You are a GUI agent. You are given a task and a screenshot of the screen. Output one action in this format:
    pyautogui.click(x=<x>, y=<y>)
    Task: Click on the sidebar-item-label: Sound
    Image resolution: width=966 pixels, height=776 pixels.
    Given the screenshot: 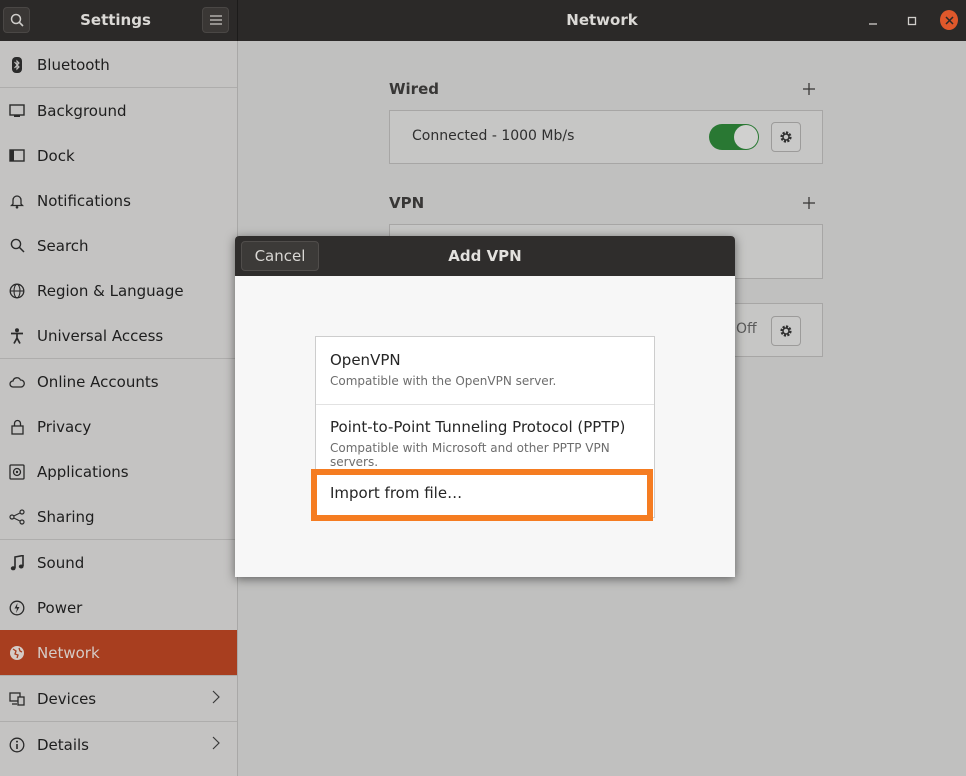 What is the action you would take?
    pyautogui.click(x=61, y=562)
    